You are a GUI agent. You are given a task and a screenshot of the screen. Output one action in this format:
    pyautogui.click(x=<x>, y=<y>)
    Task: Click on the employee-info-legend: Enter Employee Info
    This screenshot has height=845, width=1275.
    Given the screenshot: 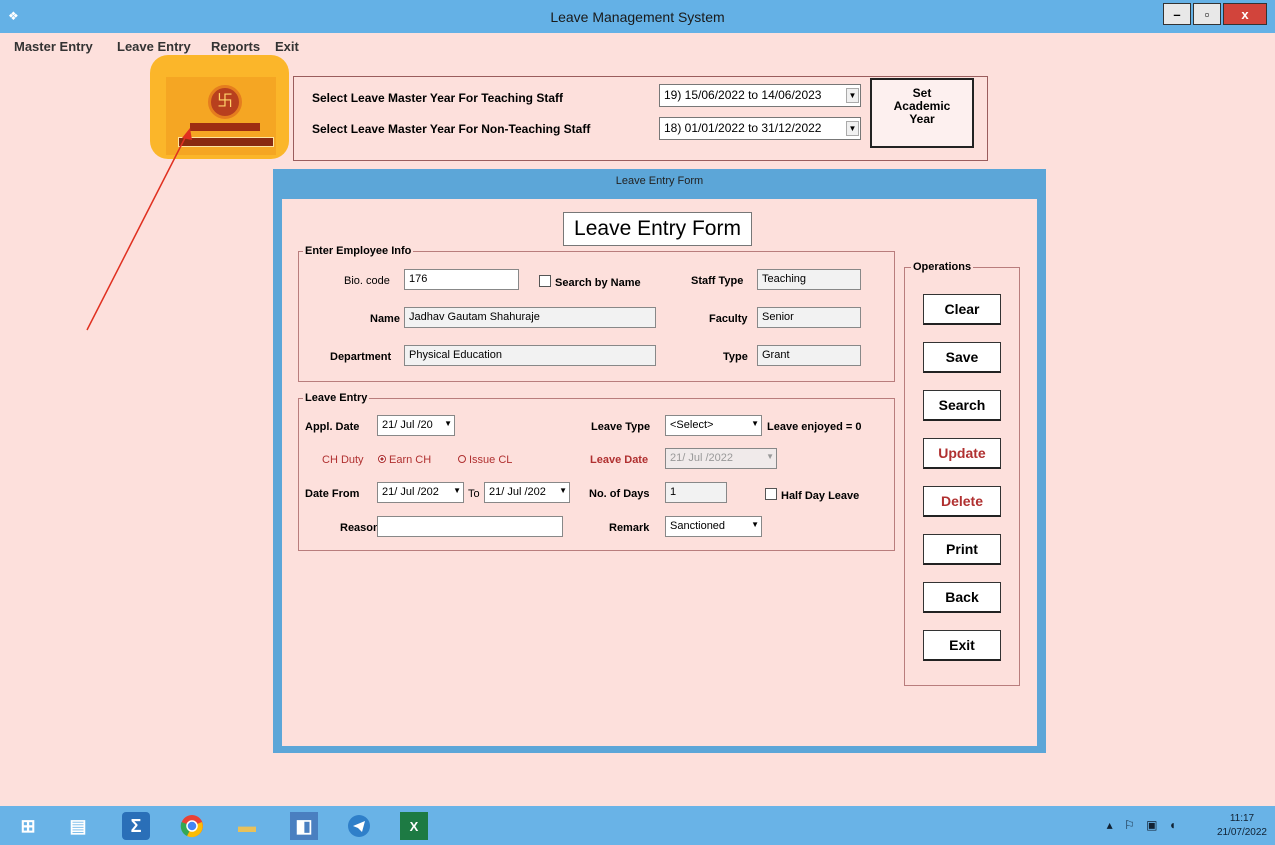 What is the action you would take?
    pyautogui.click(x=358, y=251)
    